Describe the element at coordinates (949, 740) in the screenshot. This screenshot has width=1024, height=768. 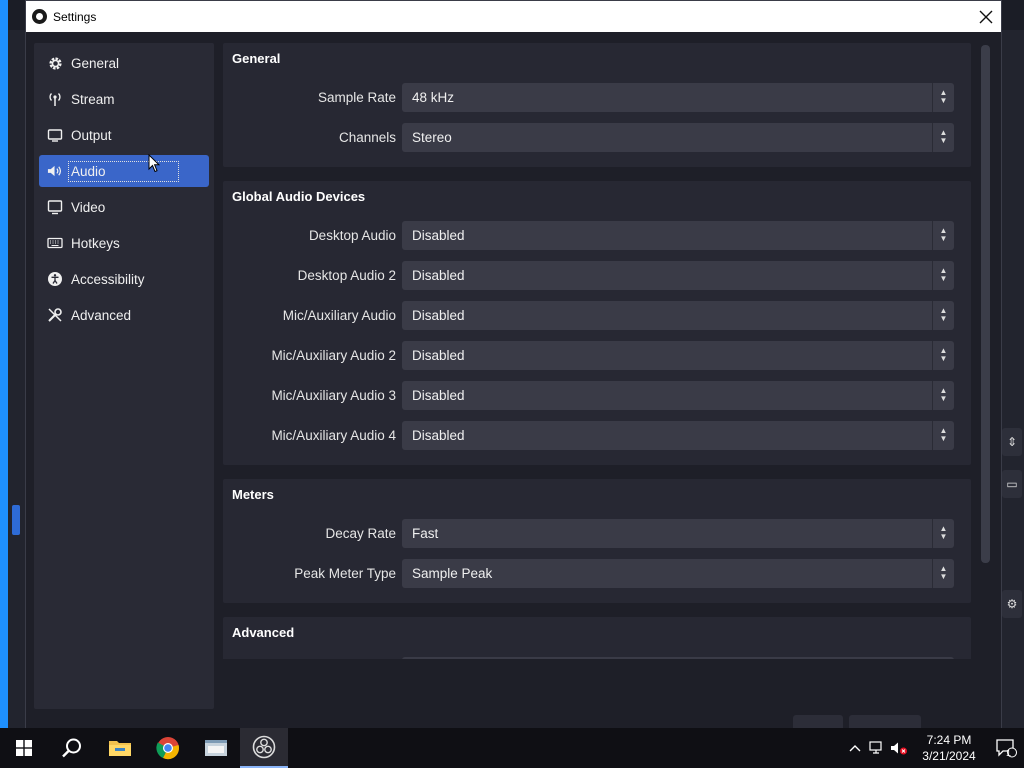
I see `clock-time: 7:24 PM` at that location.